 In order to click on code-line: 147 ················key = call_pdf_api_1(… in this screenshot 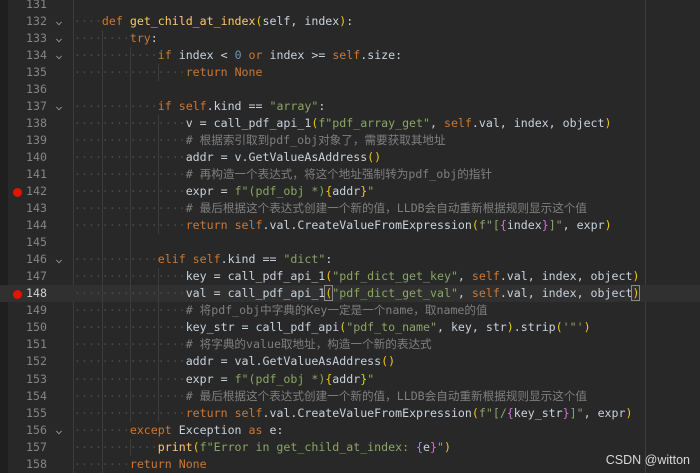, I will do `click(350, 277)`.